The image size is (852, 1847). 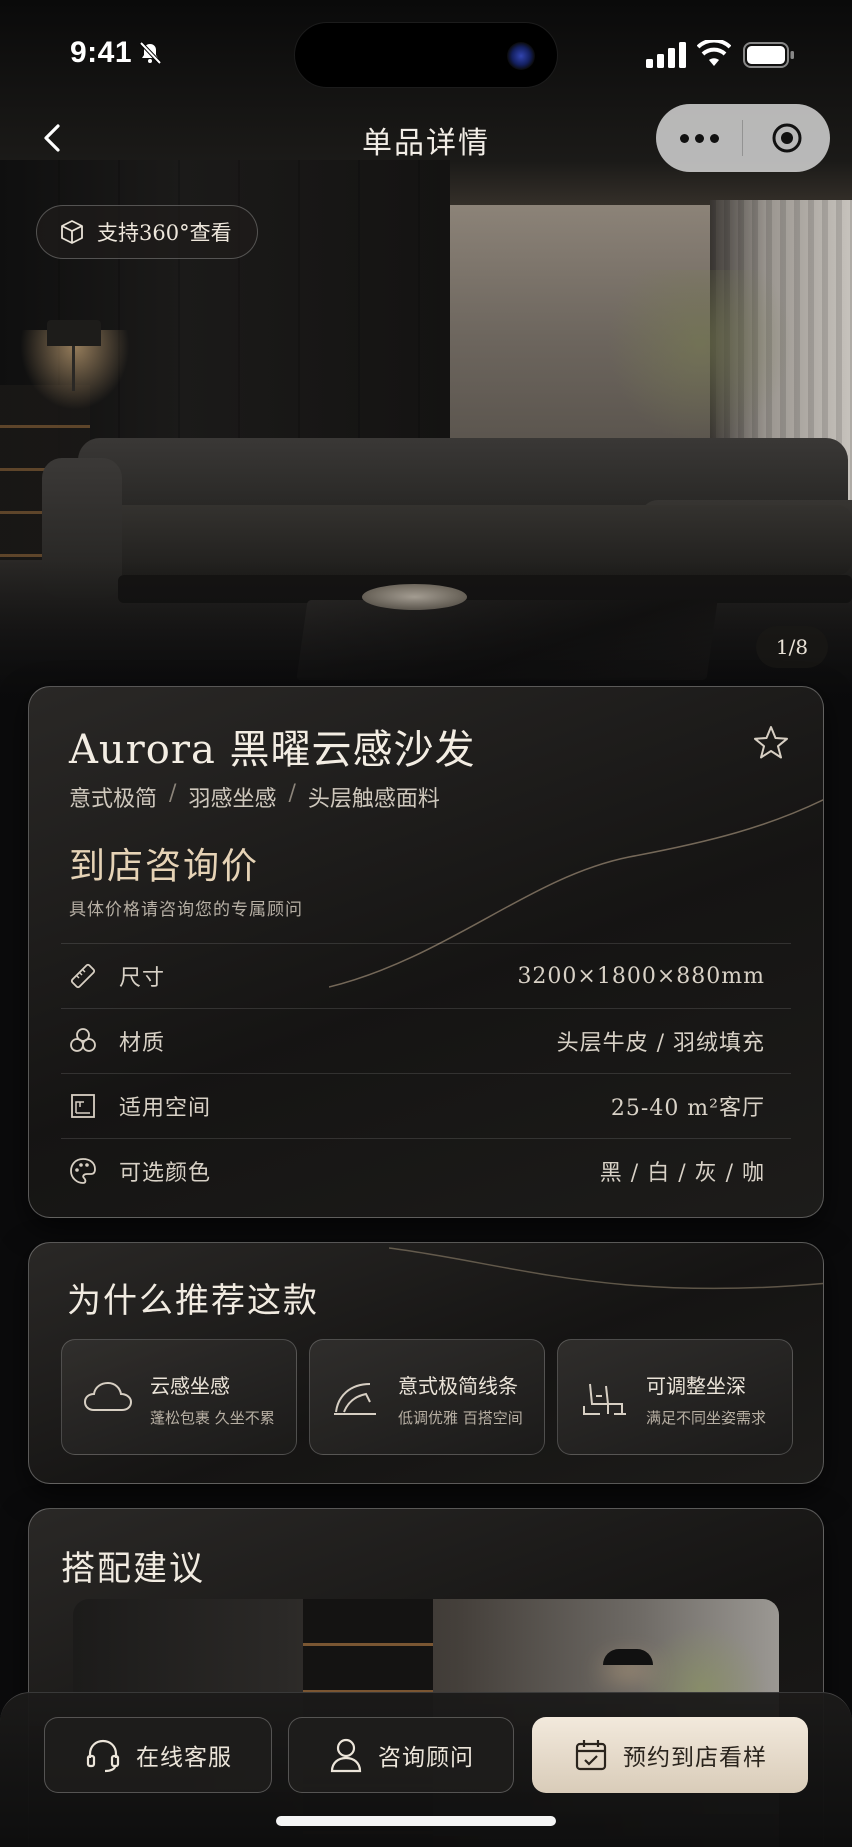 I want to click on price-note: 具体价格请咨询您的专属顾问, so click(x=186, y=910).